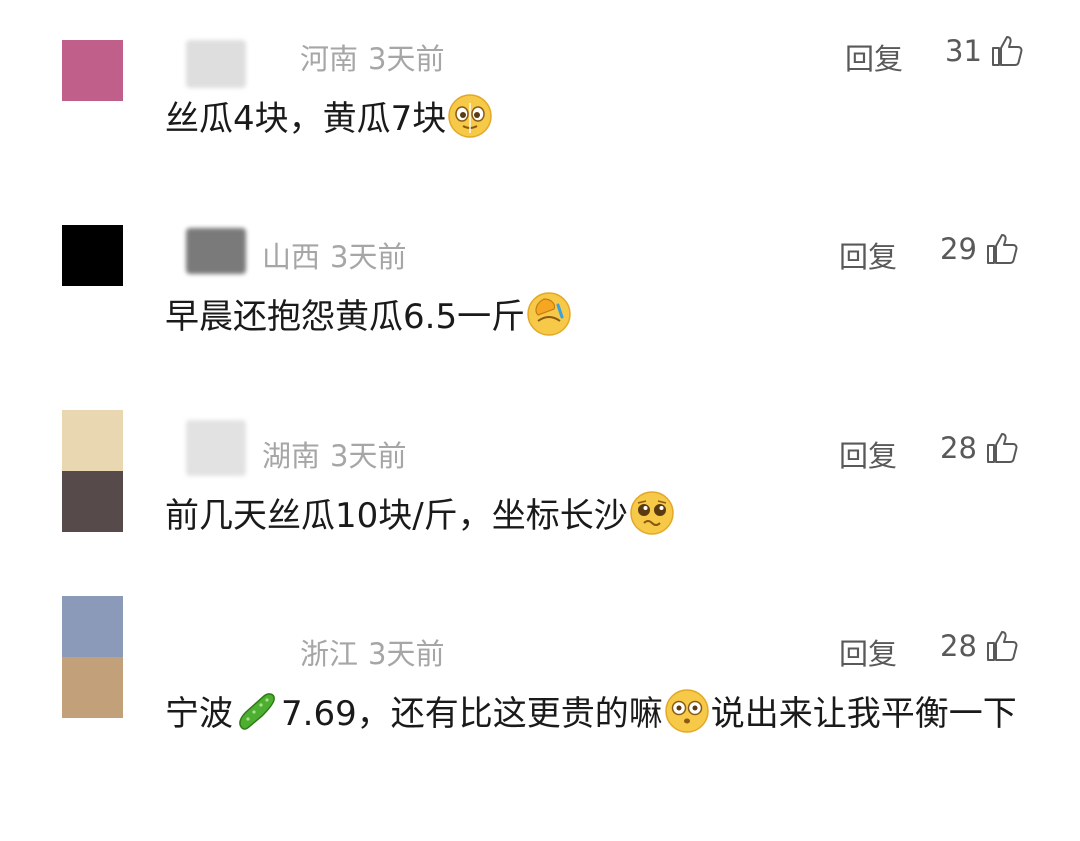 This screenshot has width=1080, height=841. What do you see at coordinates (958, 249) in the screenshot?
I see `like-count: 29` at bounding box center [958, 249].